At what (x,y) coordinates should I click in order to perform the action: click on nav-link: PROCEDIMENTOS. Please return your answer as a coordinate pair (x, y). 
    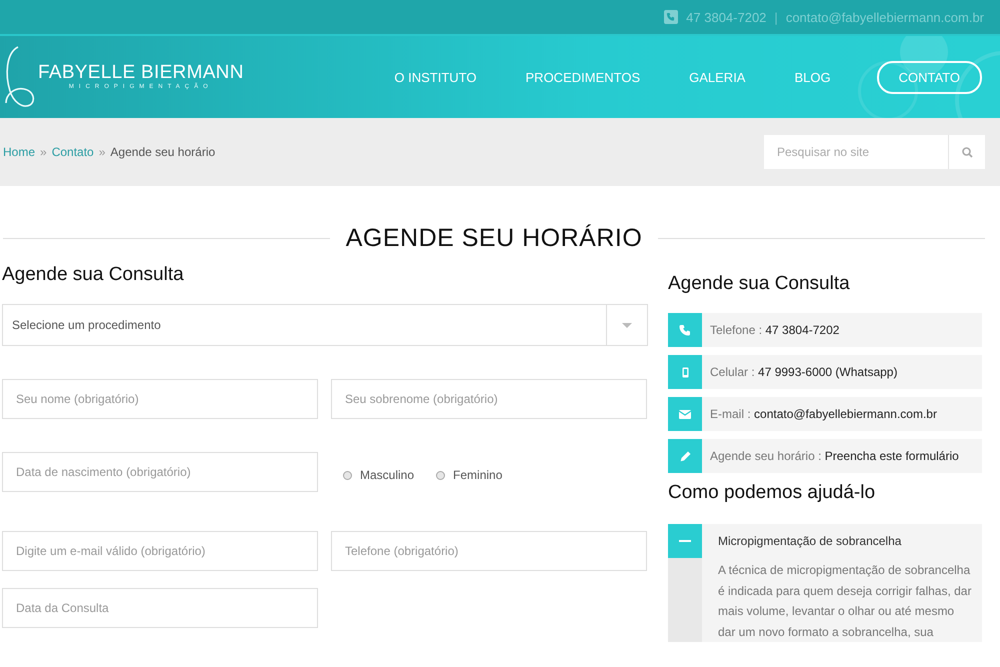
    Looking at the image, I should click on (583, 77).